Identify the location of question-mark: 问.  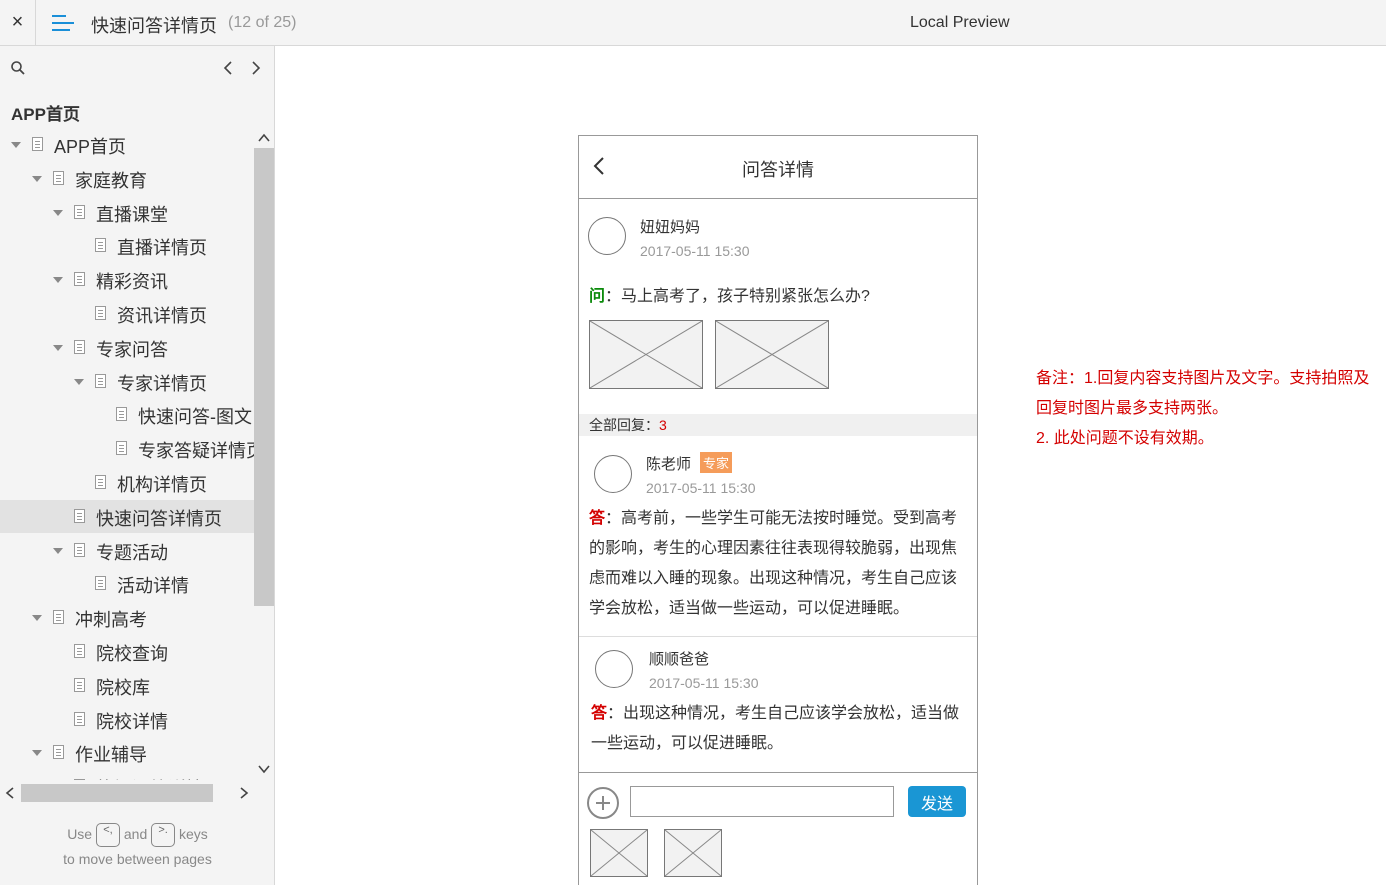
(597, 296).